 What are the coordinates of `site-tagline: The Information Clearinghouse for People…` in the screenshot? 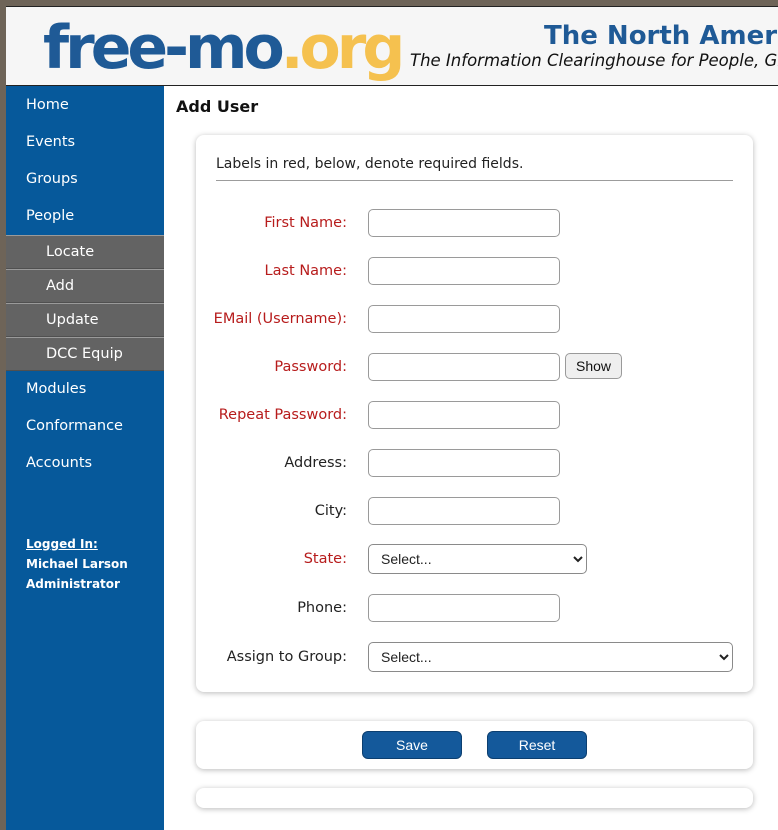 It's located at (594, 60).